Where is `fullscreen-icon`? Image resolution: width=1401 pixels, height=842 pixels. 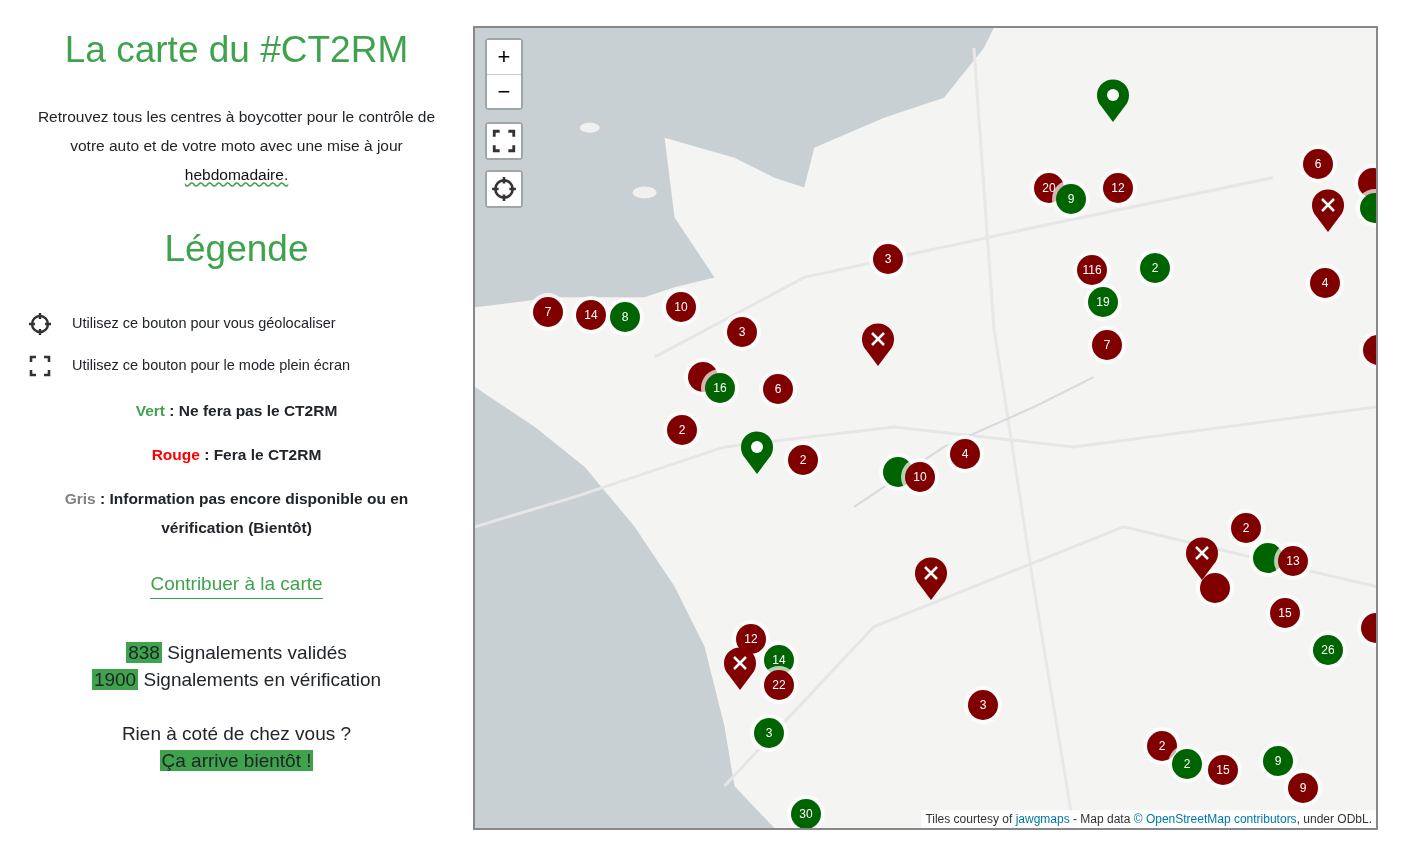 fullscreen-icon is located at coordinates (40, 365).